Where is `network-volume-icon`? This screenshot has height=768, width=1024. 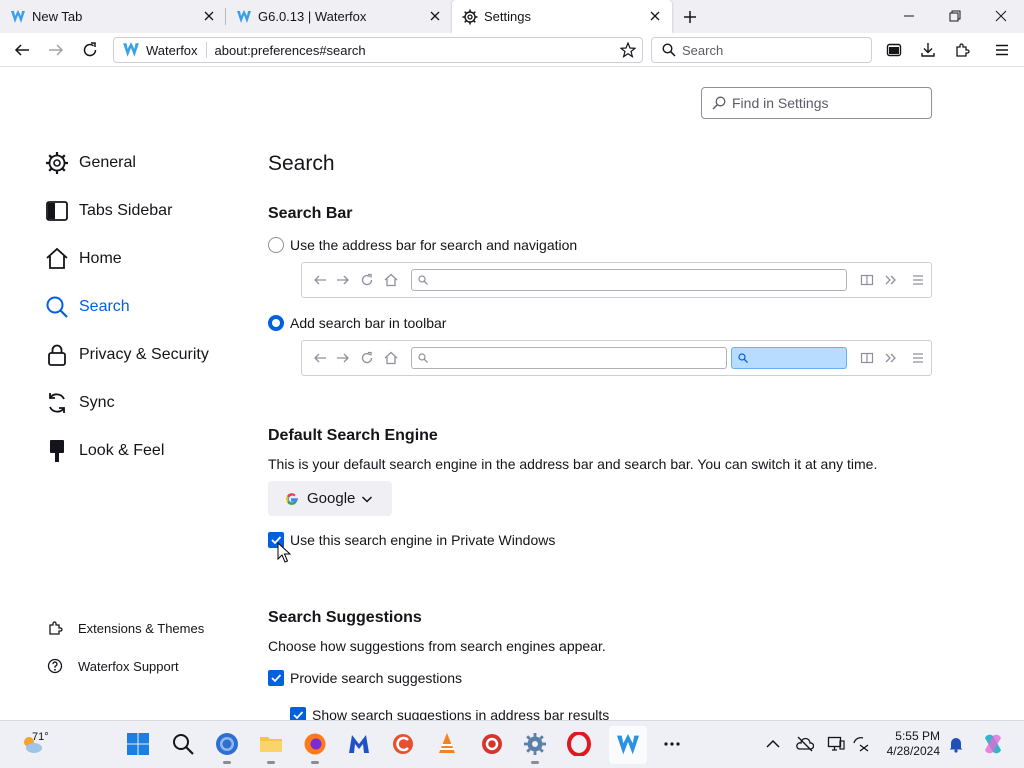
network-volume-icon is located at coordinates (861, 744).